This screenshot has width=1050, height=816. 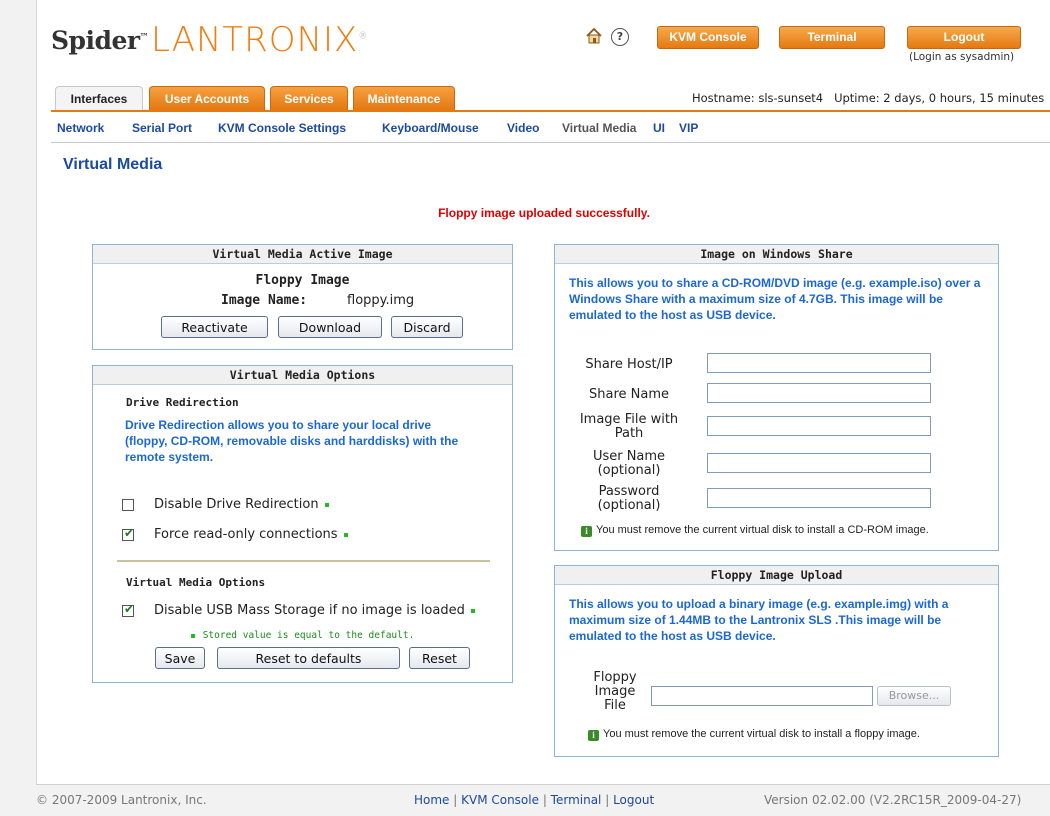 What do you see at coordinates (819, 393) in the screenshot?
I see `share-name-input` at bounding box center [819, 393].